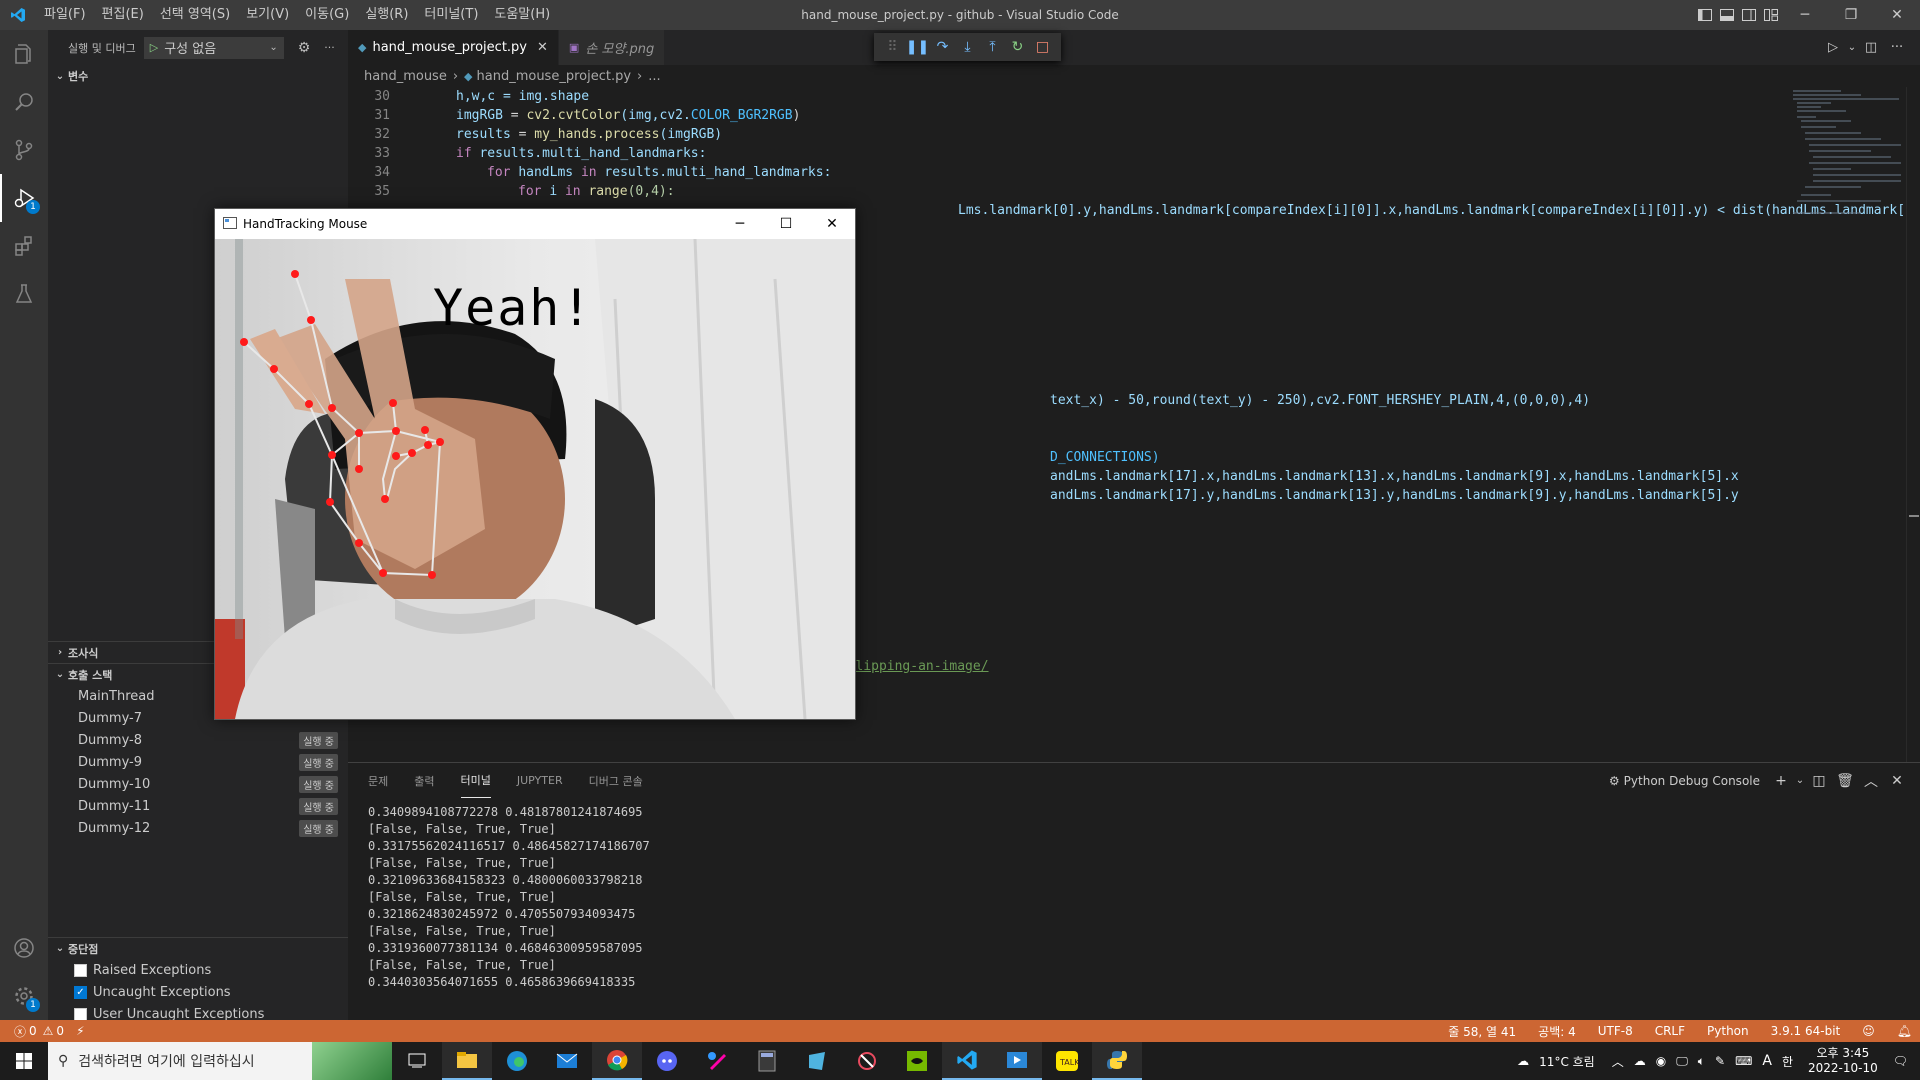 The height and width of the screenshot is (1080, 1920). I want to click on notifications-bell-icon: 🔔︎, so click(1904, 1031).